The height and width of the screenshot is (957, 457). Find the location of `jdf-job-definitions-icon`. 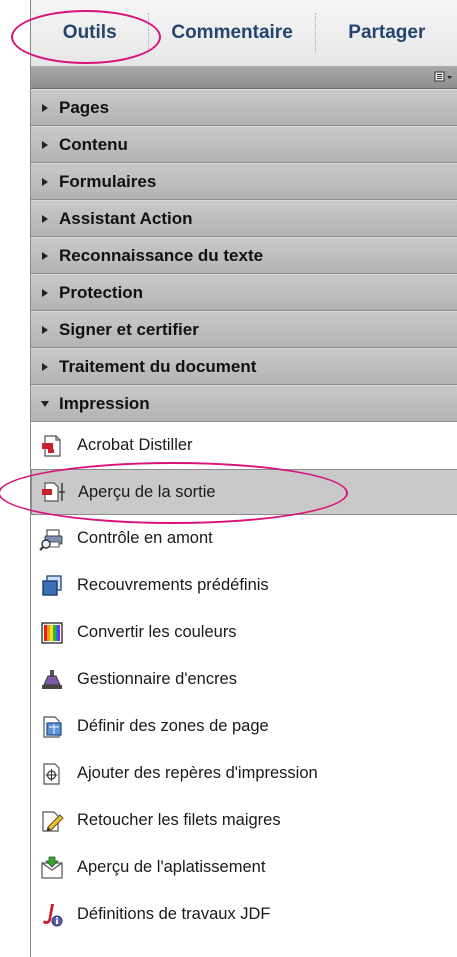

jdf-job-definitions-icon is located at coordinates (52, 915).